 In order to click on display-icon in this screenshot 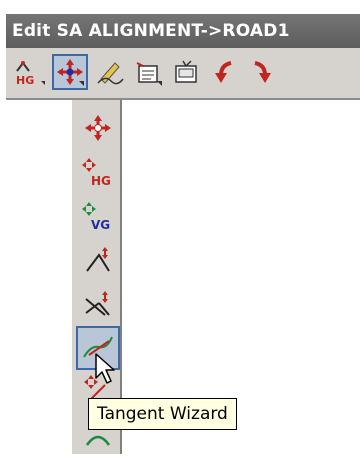, I will do `click(186, 71)`.